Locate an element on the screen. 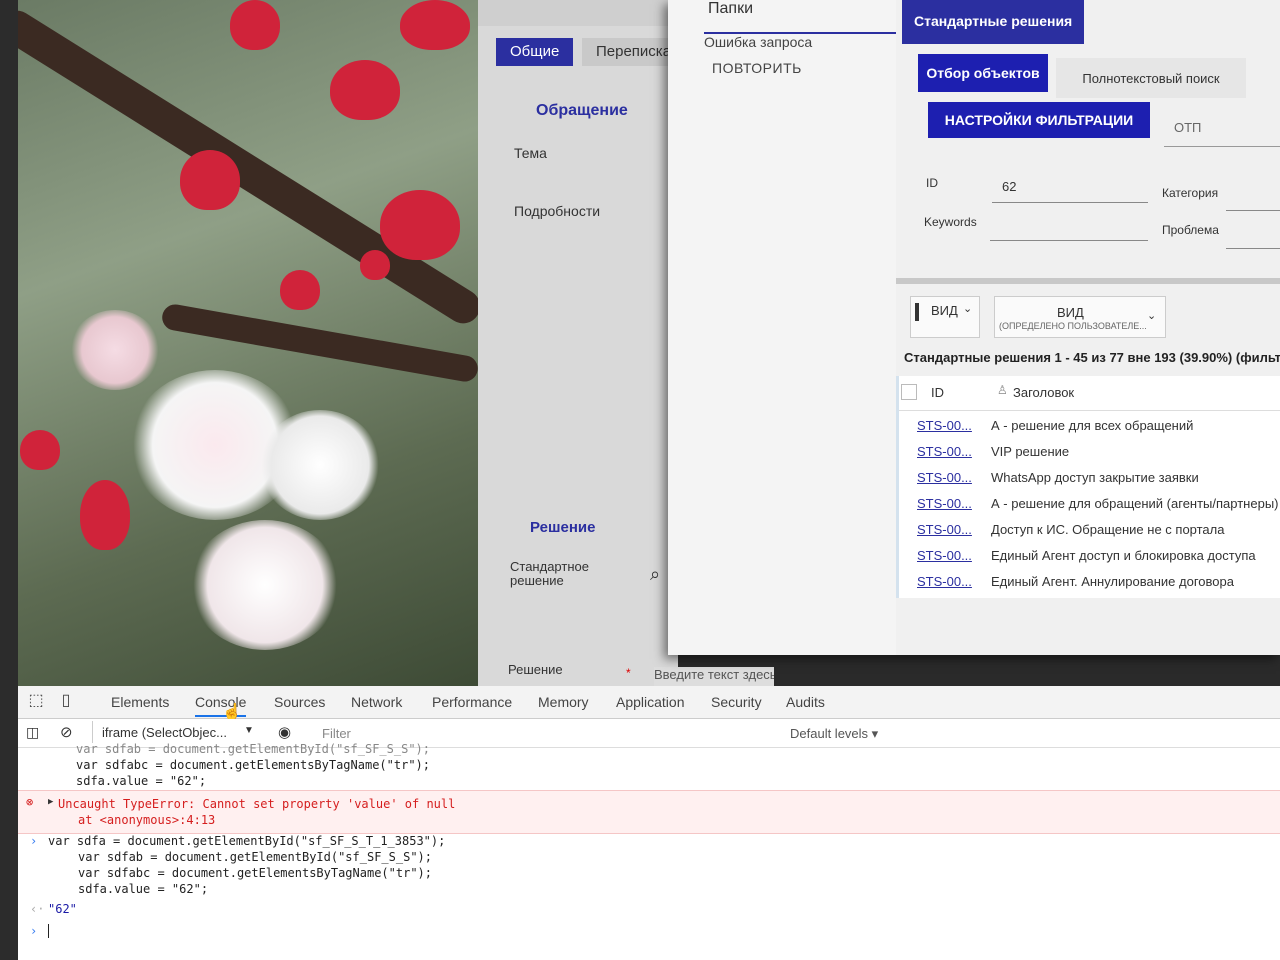 The image size is (1280, 960). view-selector-2: ВИД (ОПРЕДЕЛЕНО ПОЛЬЗОВАТЕЛЕ... ⌄ is located at coordinates (1080, 317).